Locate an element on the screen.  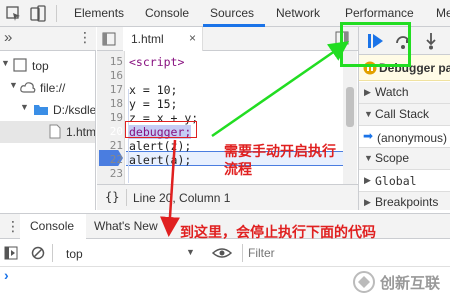
drawer-tab-console: Console is located at coordinates (53, 226).